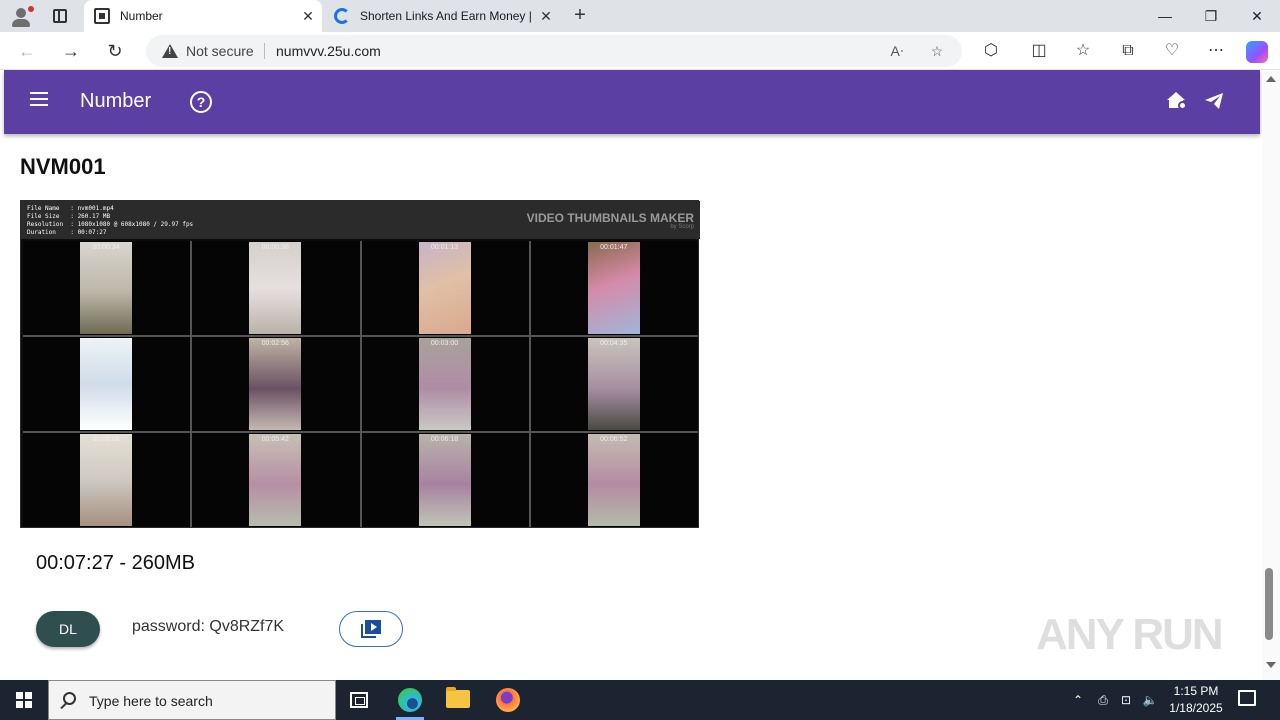  I want to click on taskbar-search: Type here to search, so click(192, 700).